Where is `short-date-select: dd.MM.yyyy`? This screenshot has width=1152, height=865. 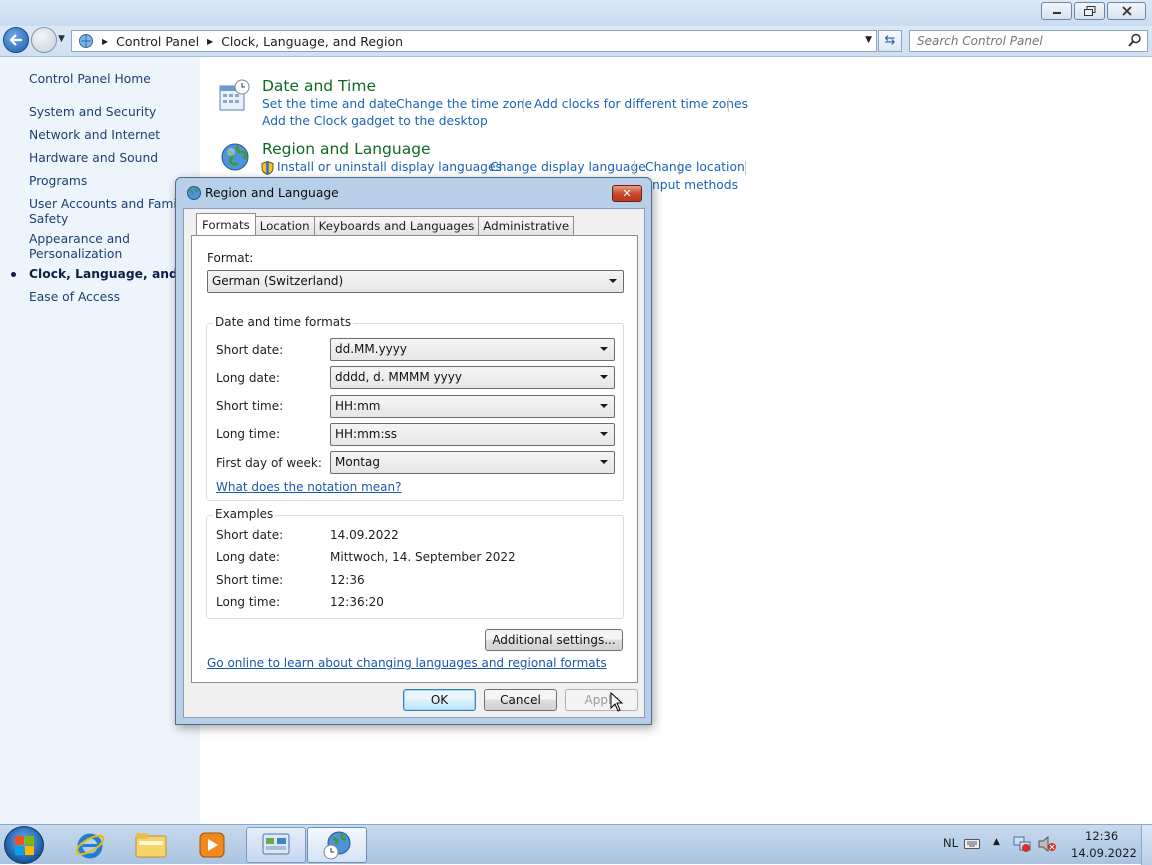 short-date-select: dd.MM.yyyy is located at coordinates (472, 349).